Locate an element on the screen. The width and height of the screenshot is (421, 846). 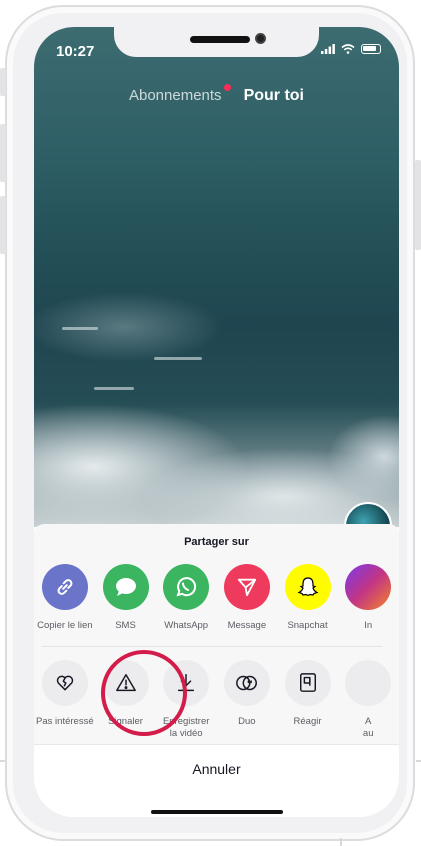
tab-label: Pour toi is located at coordinates (273, 95).